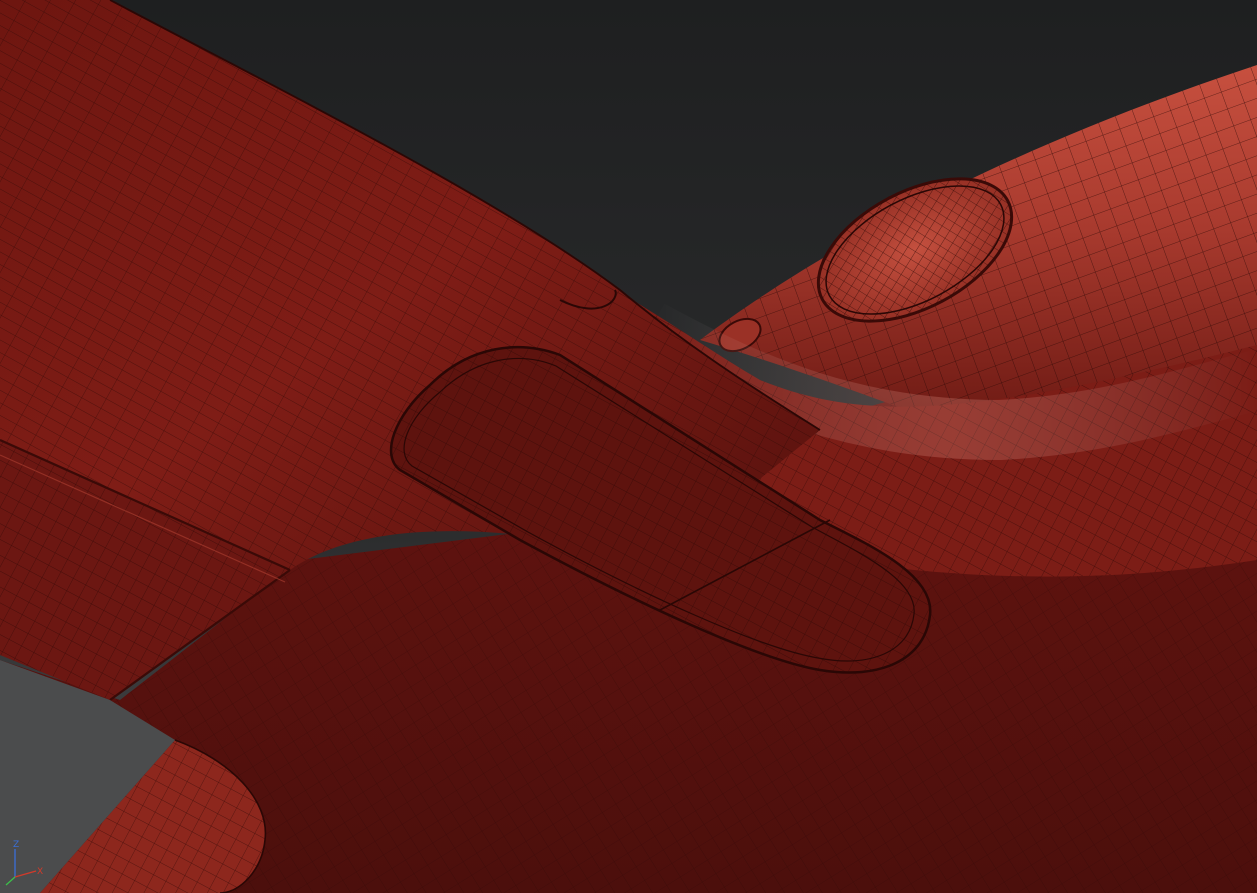  What do you see at coordinates (30, 863) in the screenshot?
I see `axis-gizmo: Z X` at bounding box center [30, 863].